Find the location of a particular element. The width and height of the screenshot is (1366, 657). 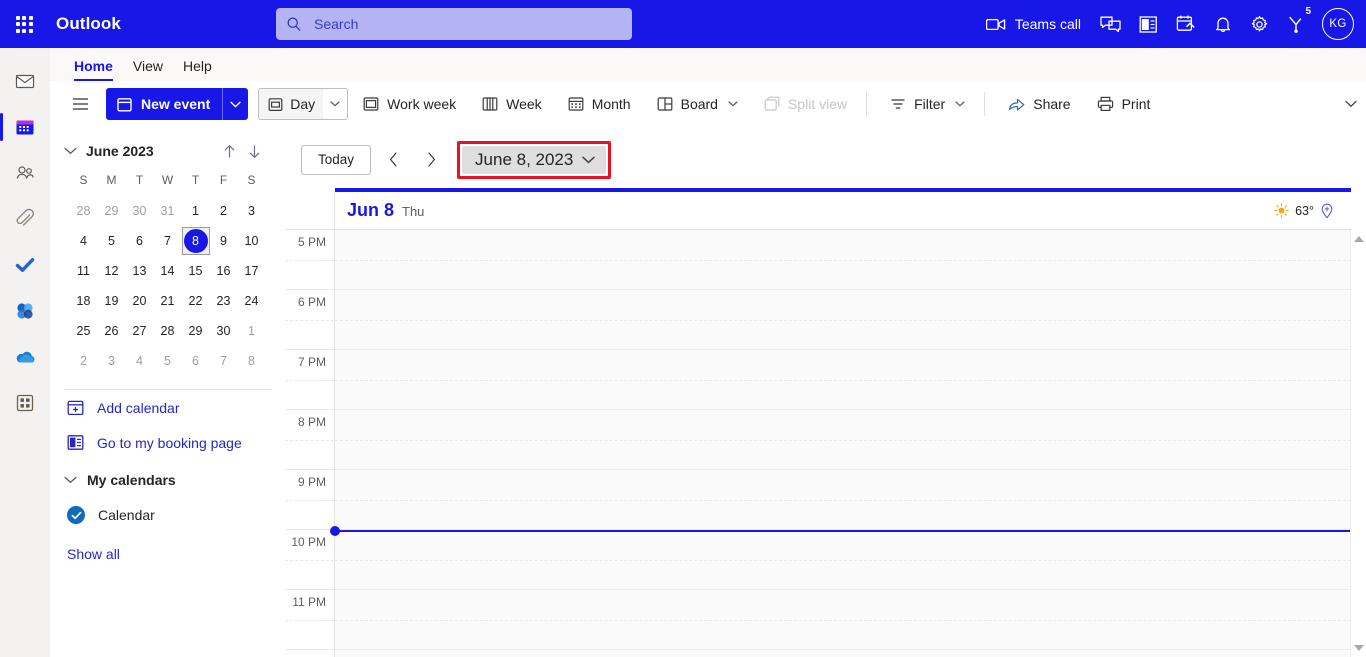

view-day-caret is located at coordinates (335, 104).